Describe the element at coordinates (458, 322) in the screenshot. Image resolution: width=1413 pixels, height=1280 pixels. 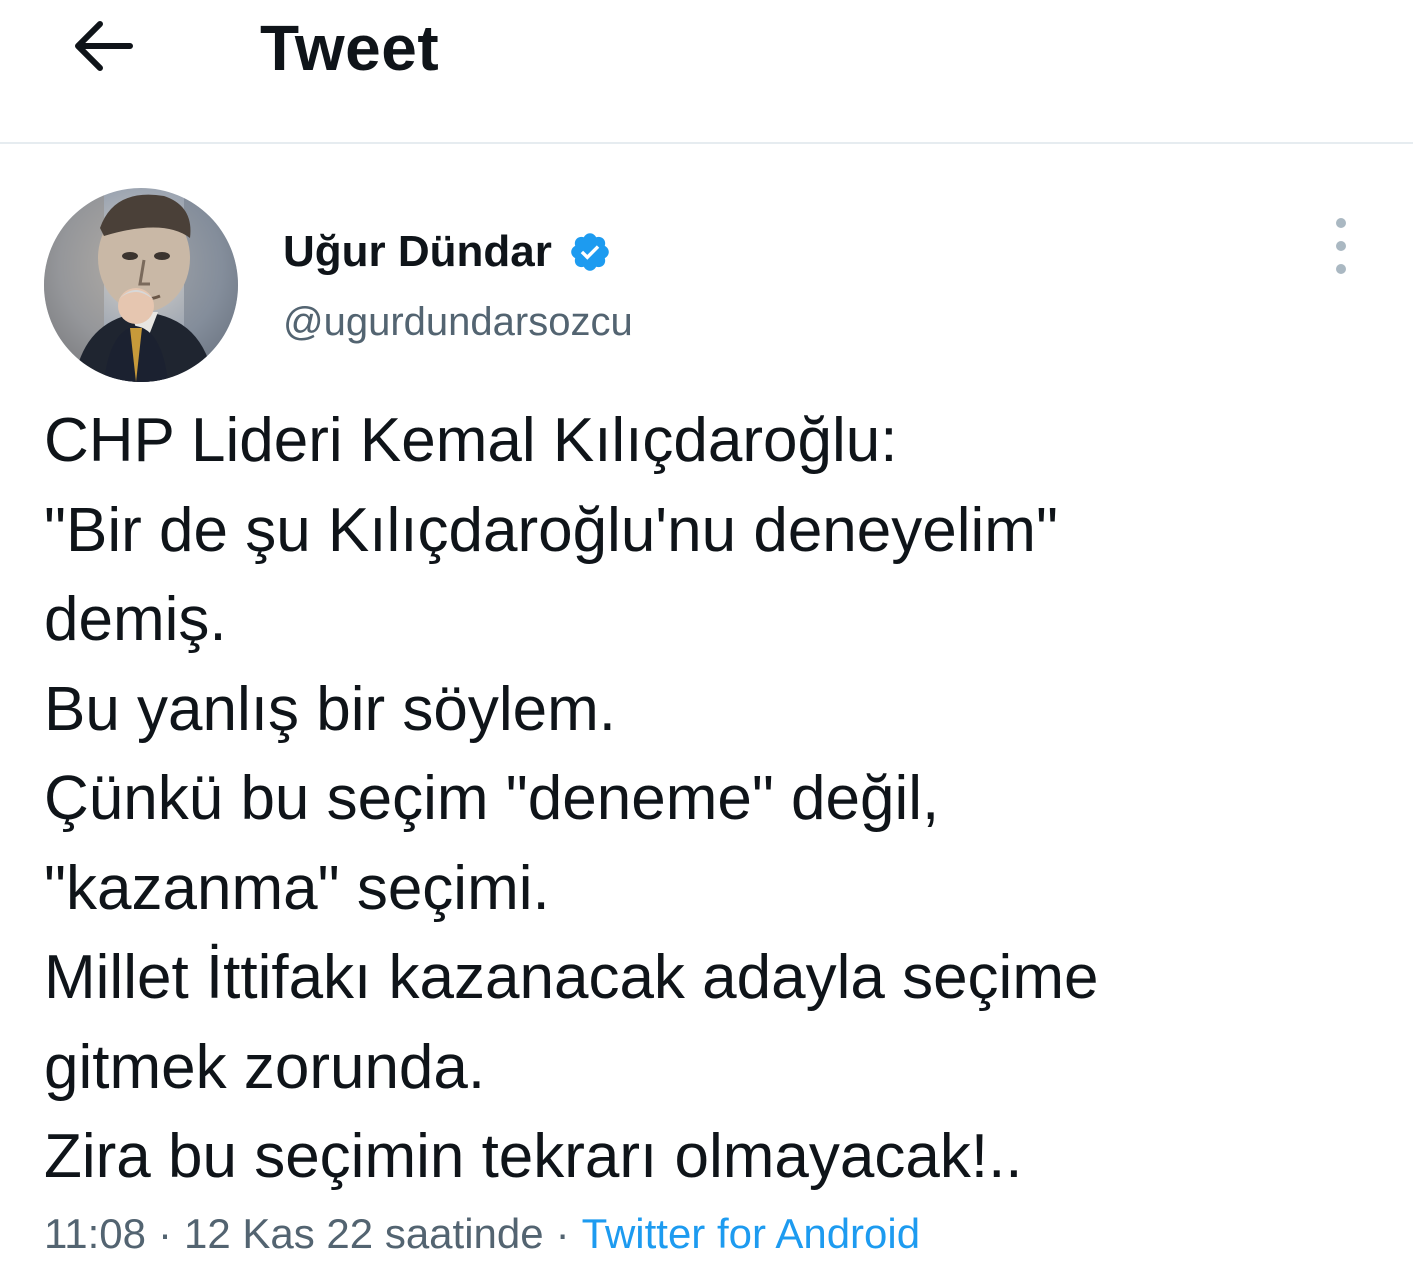
I see `user-handle: @ugurdundarsozcu` at that location.